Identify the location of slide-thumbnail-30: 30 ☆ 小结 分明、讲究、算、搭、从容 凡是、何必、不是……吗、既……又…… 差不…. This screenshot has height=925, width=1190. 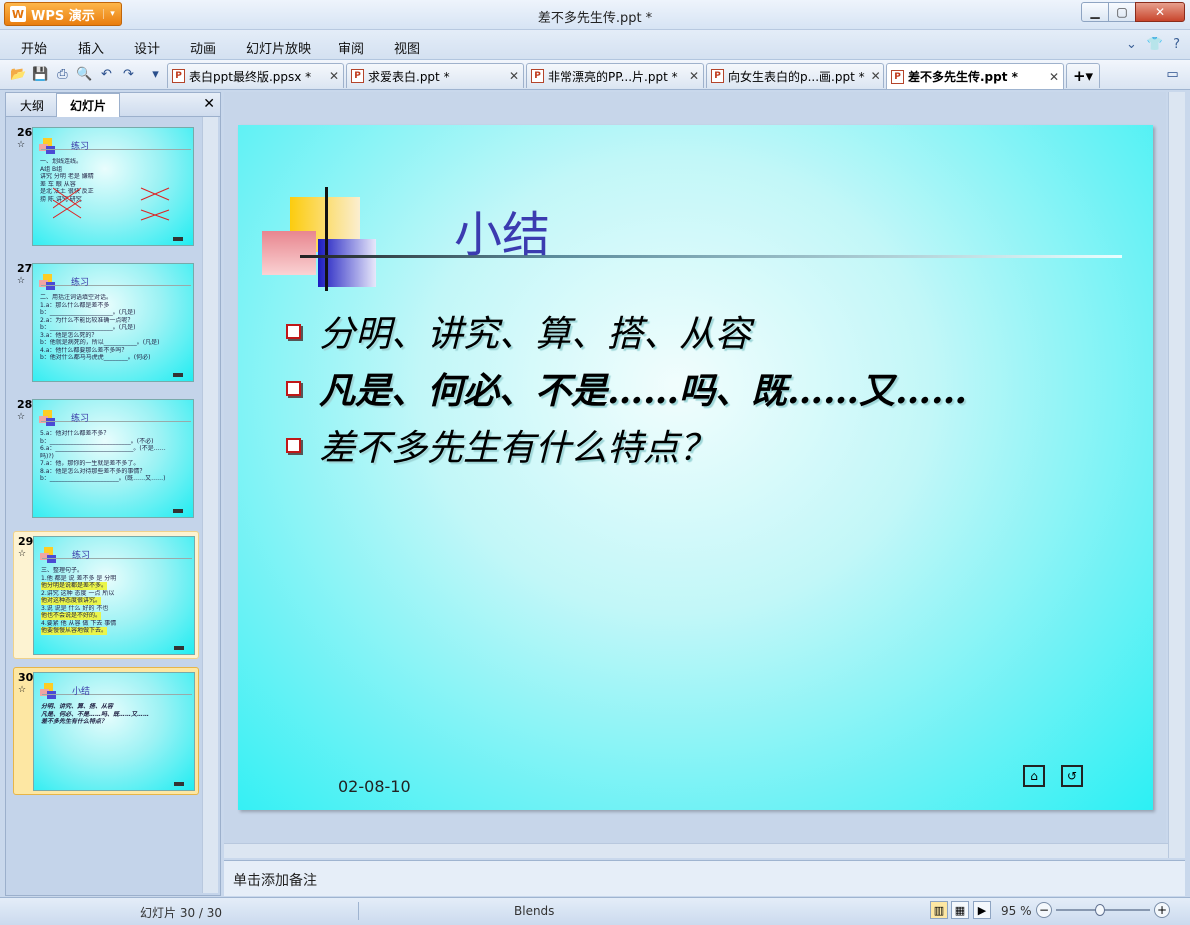
(106, 731).